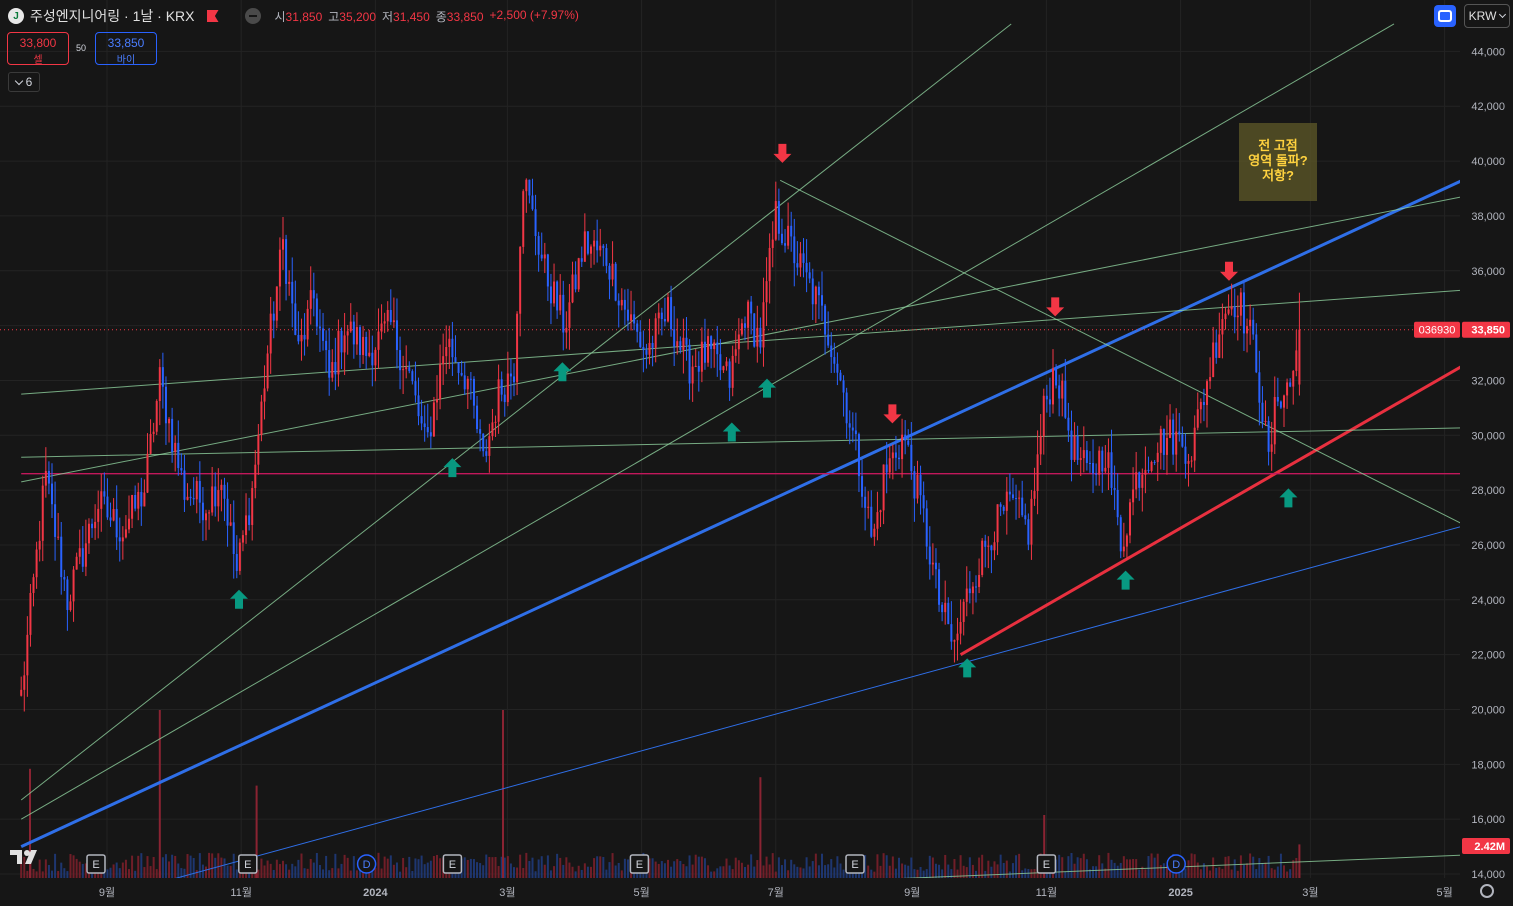  I want to click on symbol-title: 주성엔지니어링 · 1날 · KRX, so click(112, 16).